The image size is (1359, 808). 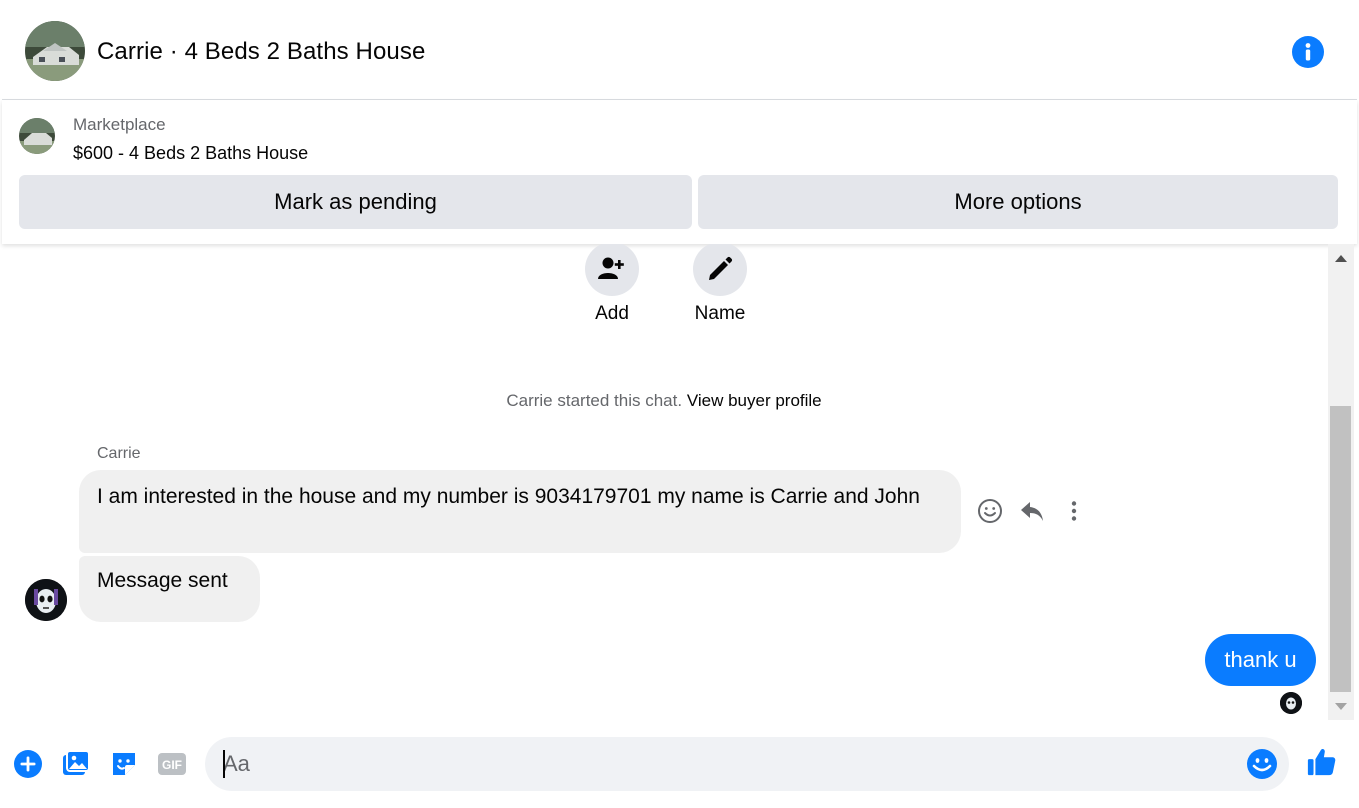 What do you see at coordinates (679, 52) in the screenshot?
I see `chat-header: Carrie · 4 Beds 2 Baths House` at bounding box center [679, 52].